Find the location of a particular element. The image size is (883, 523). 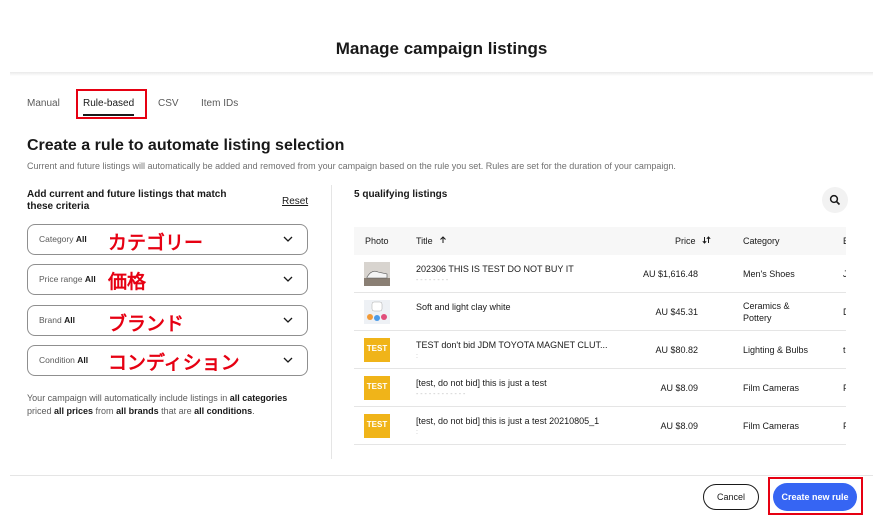

listing-title: Soft and light clay white is located at coordinates (463, 307).